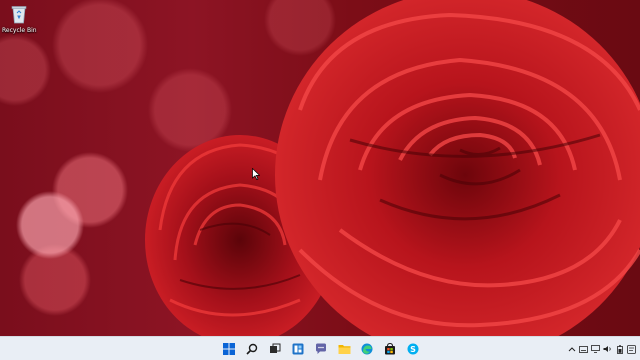 The image size is (640, 360). What do you see at coordinates (595, 349) in the screenshot?
I see `network-icon` at bounding box center [595, 349].